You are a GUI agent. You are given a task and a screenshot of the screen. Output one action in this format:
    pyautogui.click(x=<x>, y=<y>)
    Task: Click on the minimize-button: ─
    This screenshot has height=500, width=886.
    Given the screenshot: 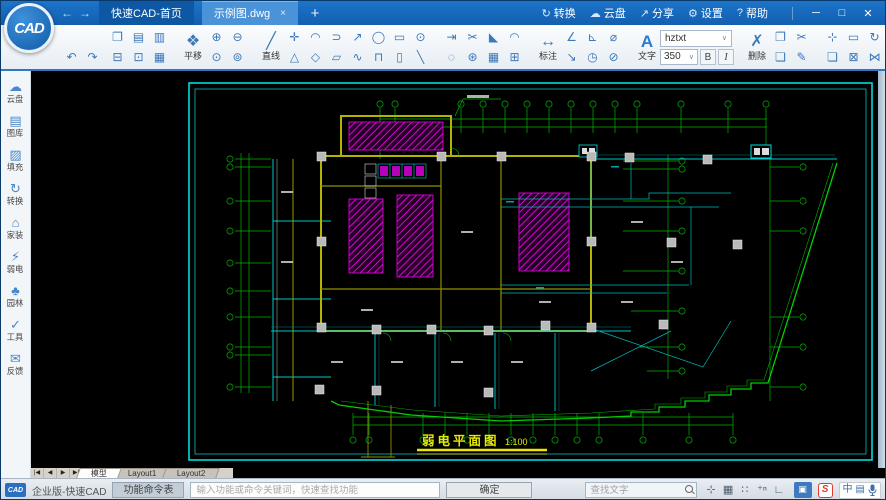 What is the action you would take?
    pyautogui.click(x=816, y=13)
    